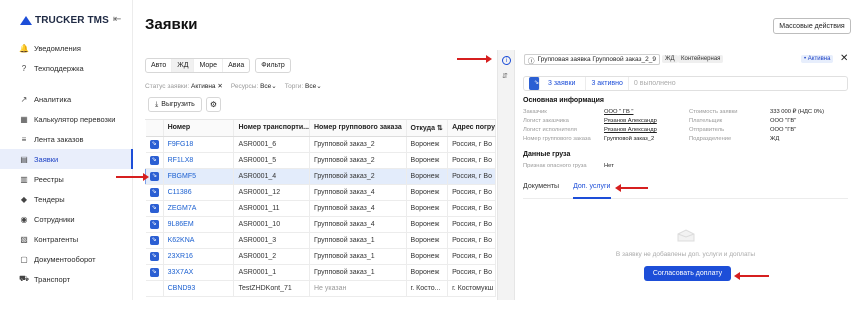  Describe the element at coordinates (72, 20) in the screenshot. I see `logo-text: TRUCKER TMS` at that location.